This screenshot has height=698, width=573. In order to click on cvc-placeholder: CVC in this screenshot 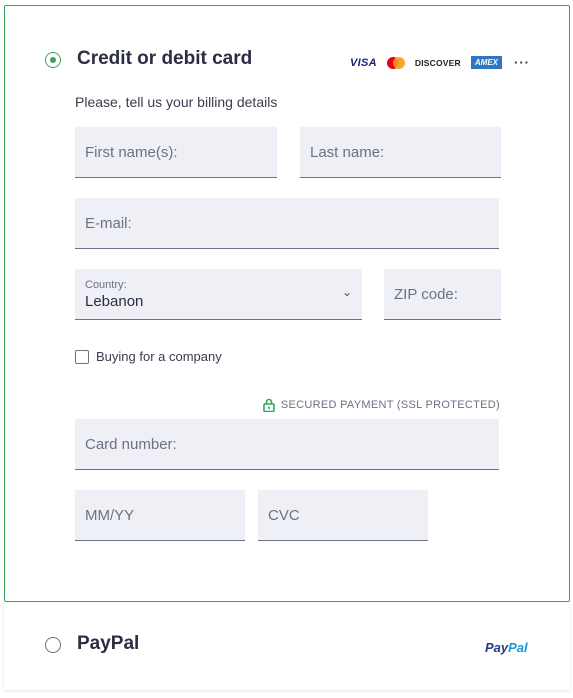, I will do `click(284, 515)`.